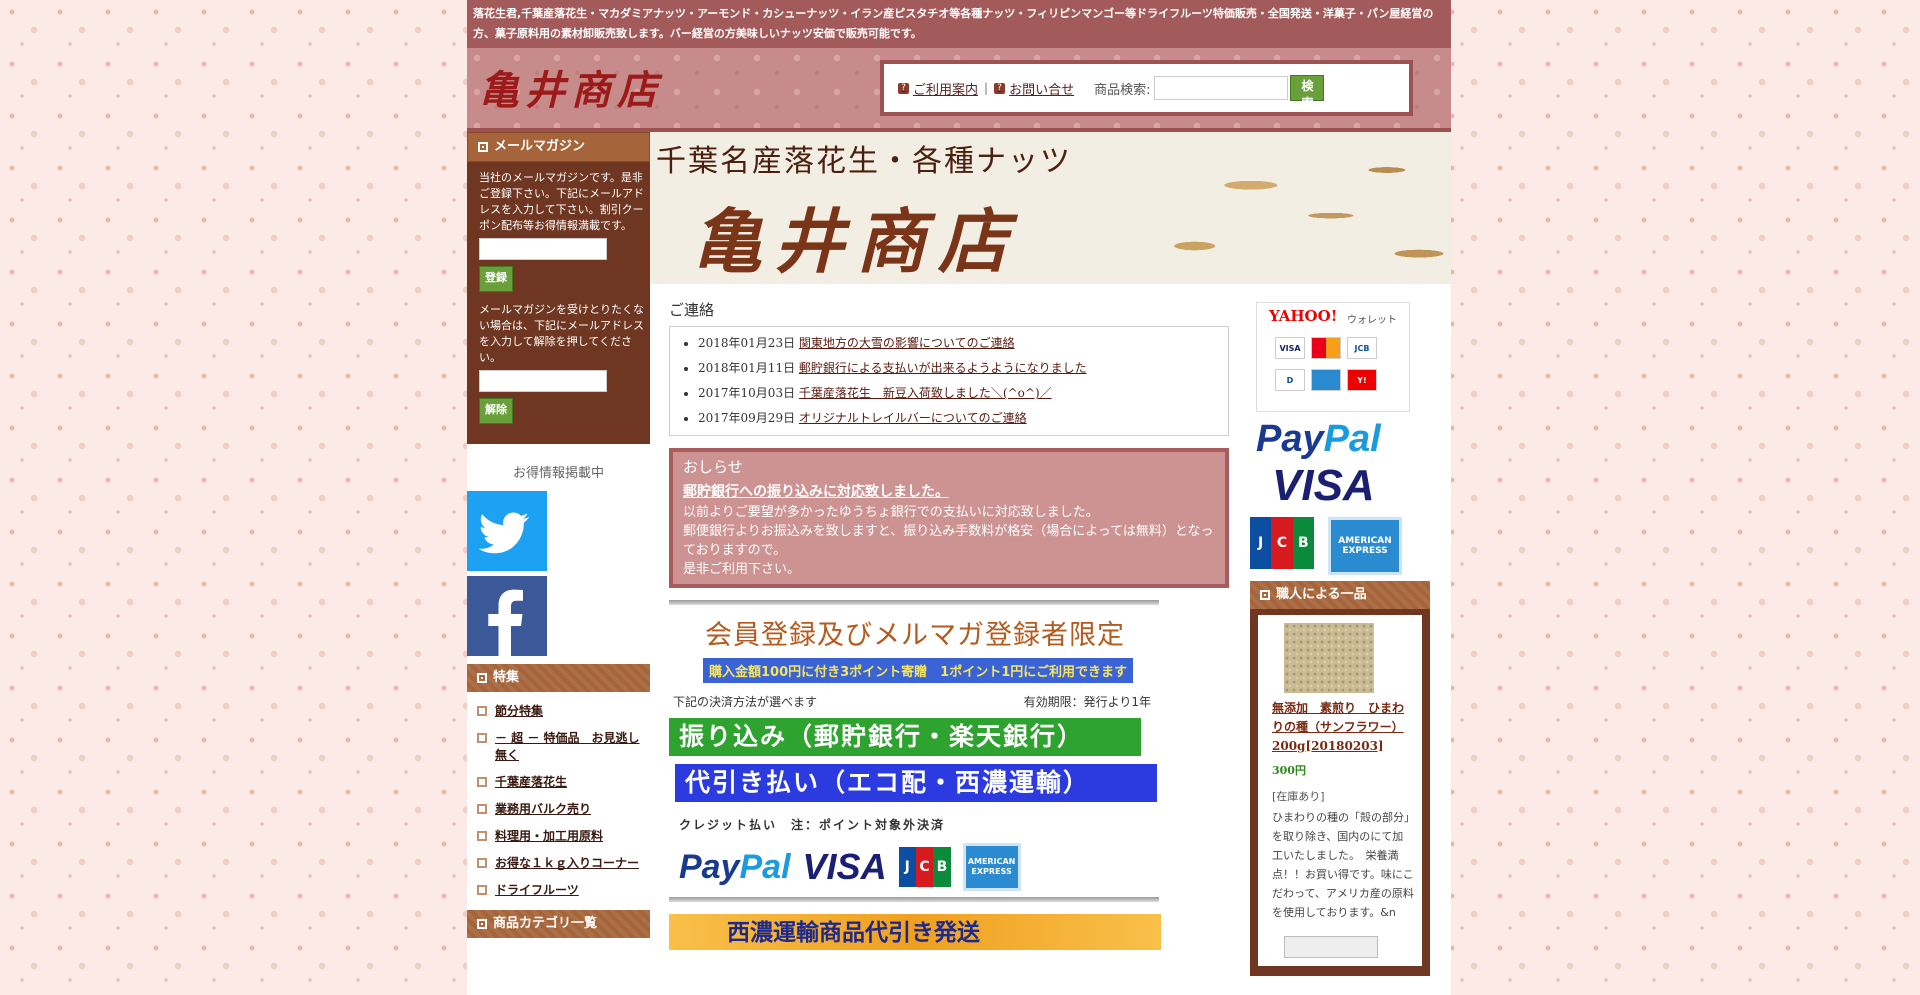  Describe the element at coordinates (1050, 208) in the screenshot. I see `main-banner: 千葉名産落花生・各種ナッツ 亀井商店` at that location.